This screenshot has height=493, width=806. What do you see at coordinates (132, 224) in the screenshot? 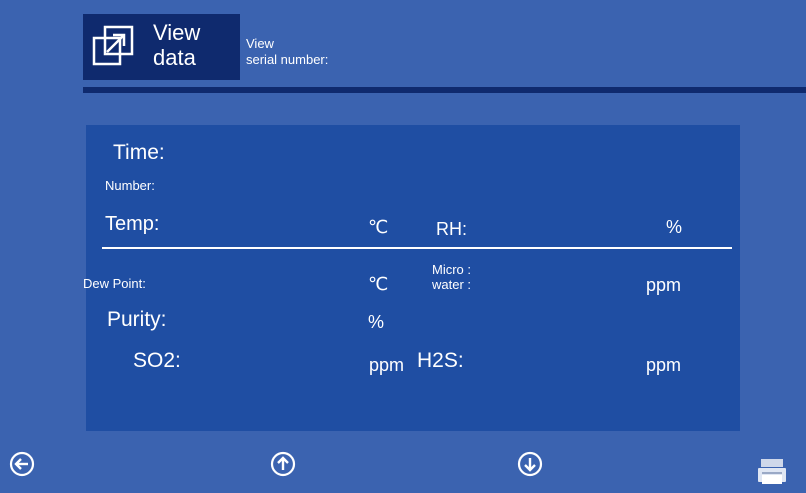
I see `temp-label: Temp:` at bounding box center [132, 224].